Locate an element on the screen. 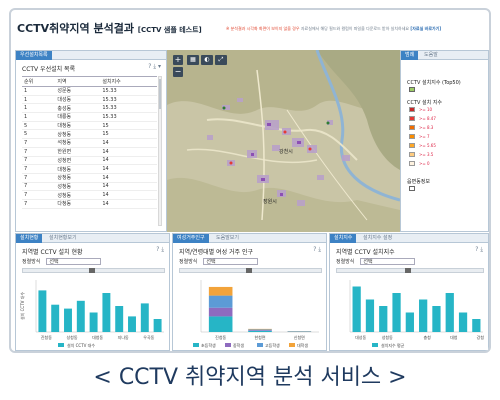  x-tick-label: 강청 is located at coordinates (481, 337).